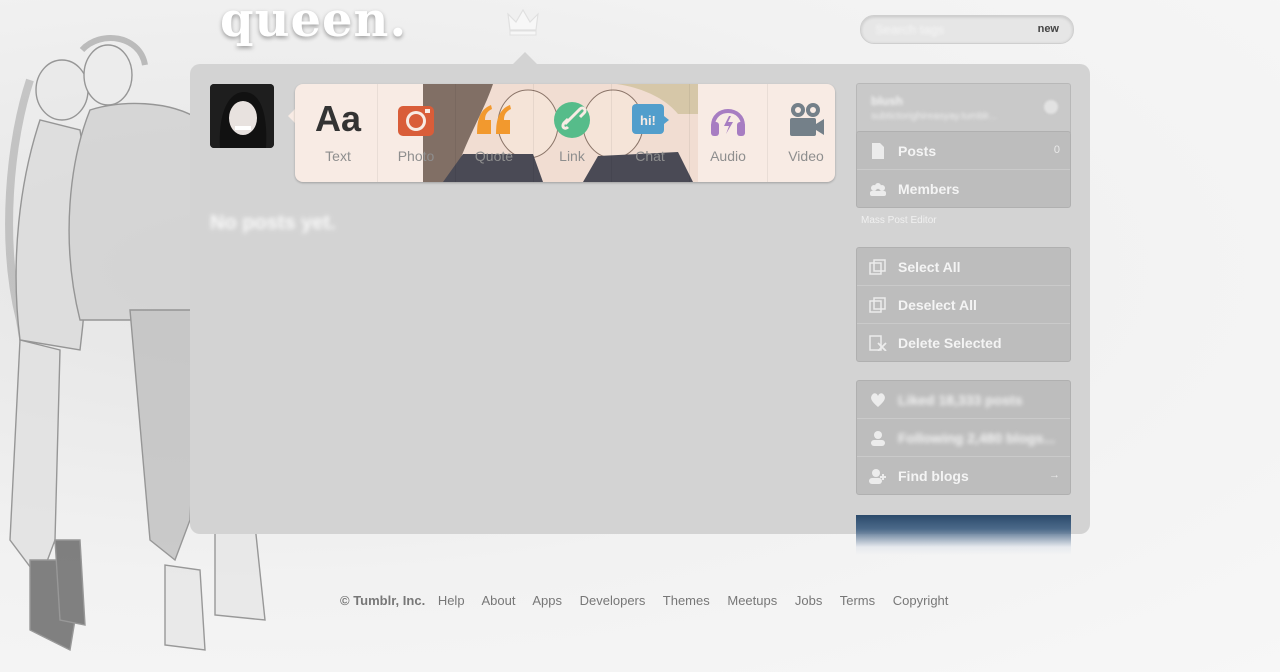  What do you see at coordinates (878, 343) in the screenshot?
I see `delete-selected-icon` at bounding box center [878, 343].